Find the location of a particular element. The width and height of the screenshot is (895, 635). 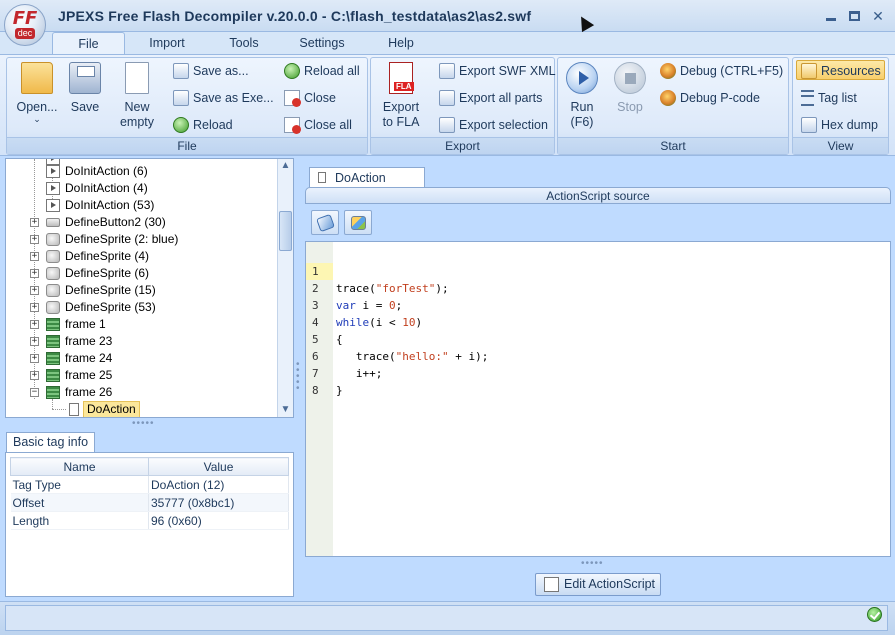

close-window-button: ✕ is located at coordinates (878, 16).